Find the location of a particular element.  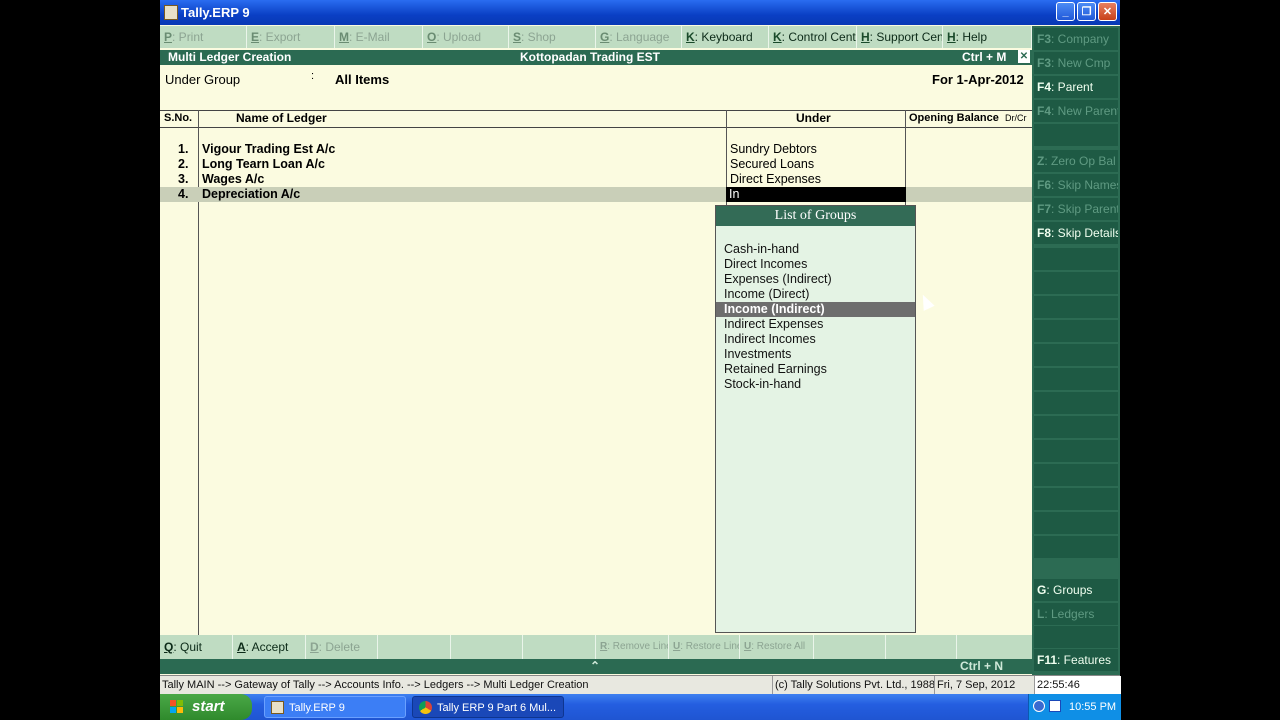

toolbar-button-keyboard: K: Keyboard is located at coordinates (725, 37).